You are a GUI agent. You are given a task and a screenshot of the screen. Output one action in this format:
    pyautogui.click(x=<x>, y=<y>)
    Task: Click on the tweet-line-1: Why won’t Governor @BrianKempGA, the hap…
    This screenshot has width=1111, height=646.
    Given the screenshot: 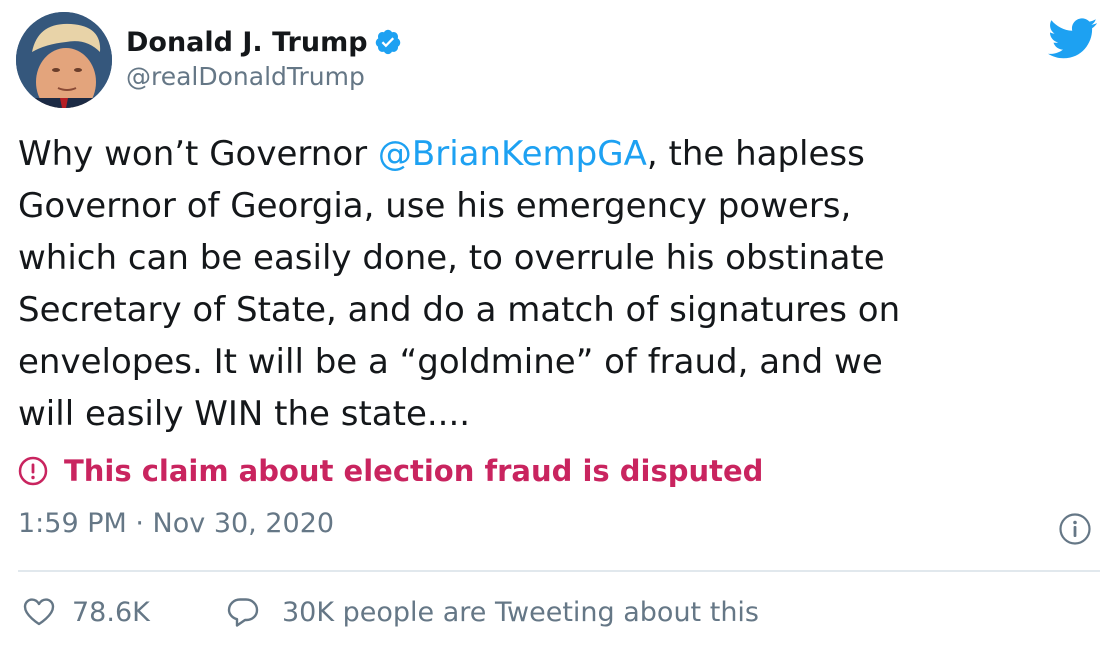 What is the action you would take?
    pyautogui.click(x=553, y=154)
    